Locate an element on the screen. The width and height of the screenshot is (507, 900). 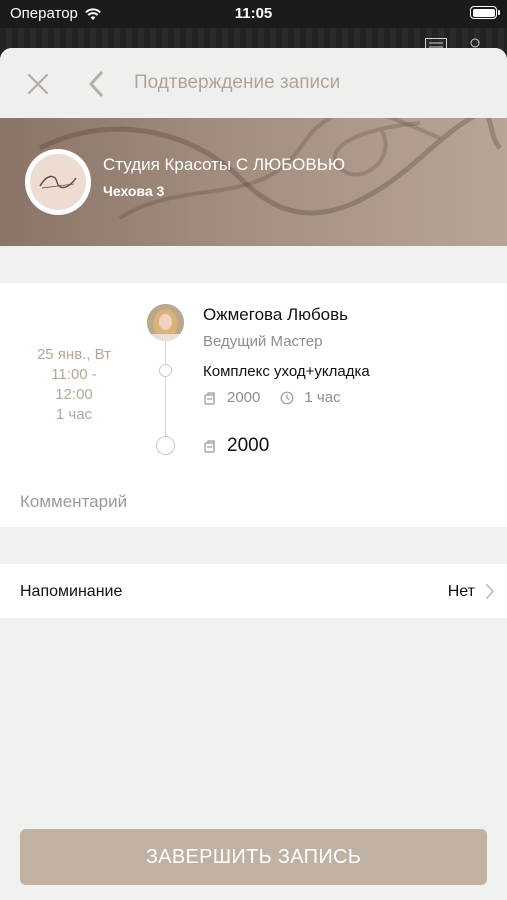
studio-address: Чехова 3 is located at coordinates (134, 191).